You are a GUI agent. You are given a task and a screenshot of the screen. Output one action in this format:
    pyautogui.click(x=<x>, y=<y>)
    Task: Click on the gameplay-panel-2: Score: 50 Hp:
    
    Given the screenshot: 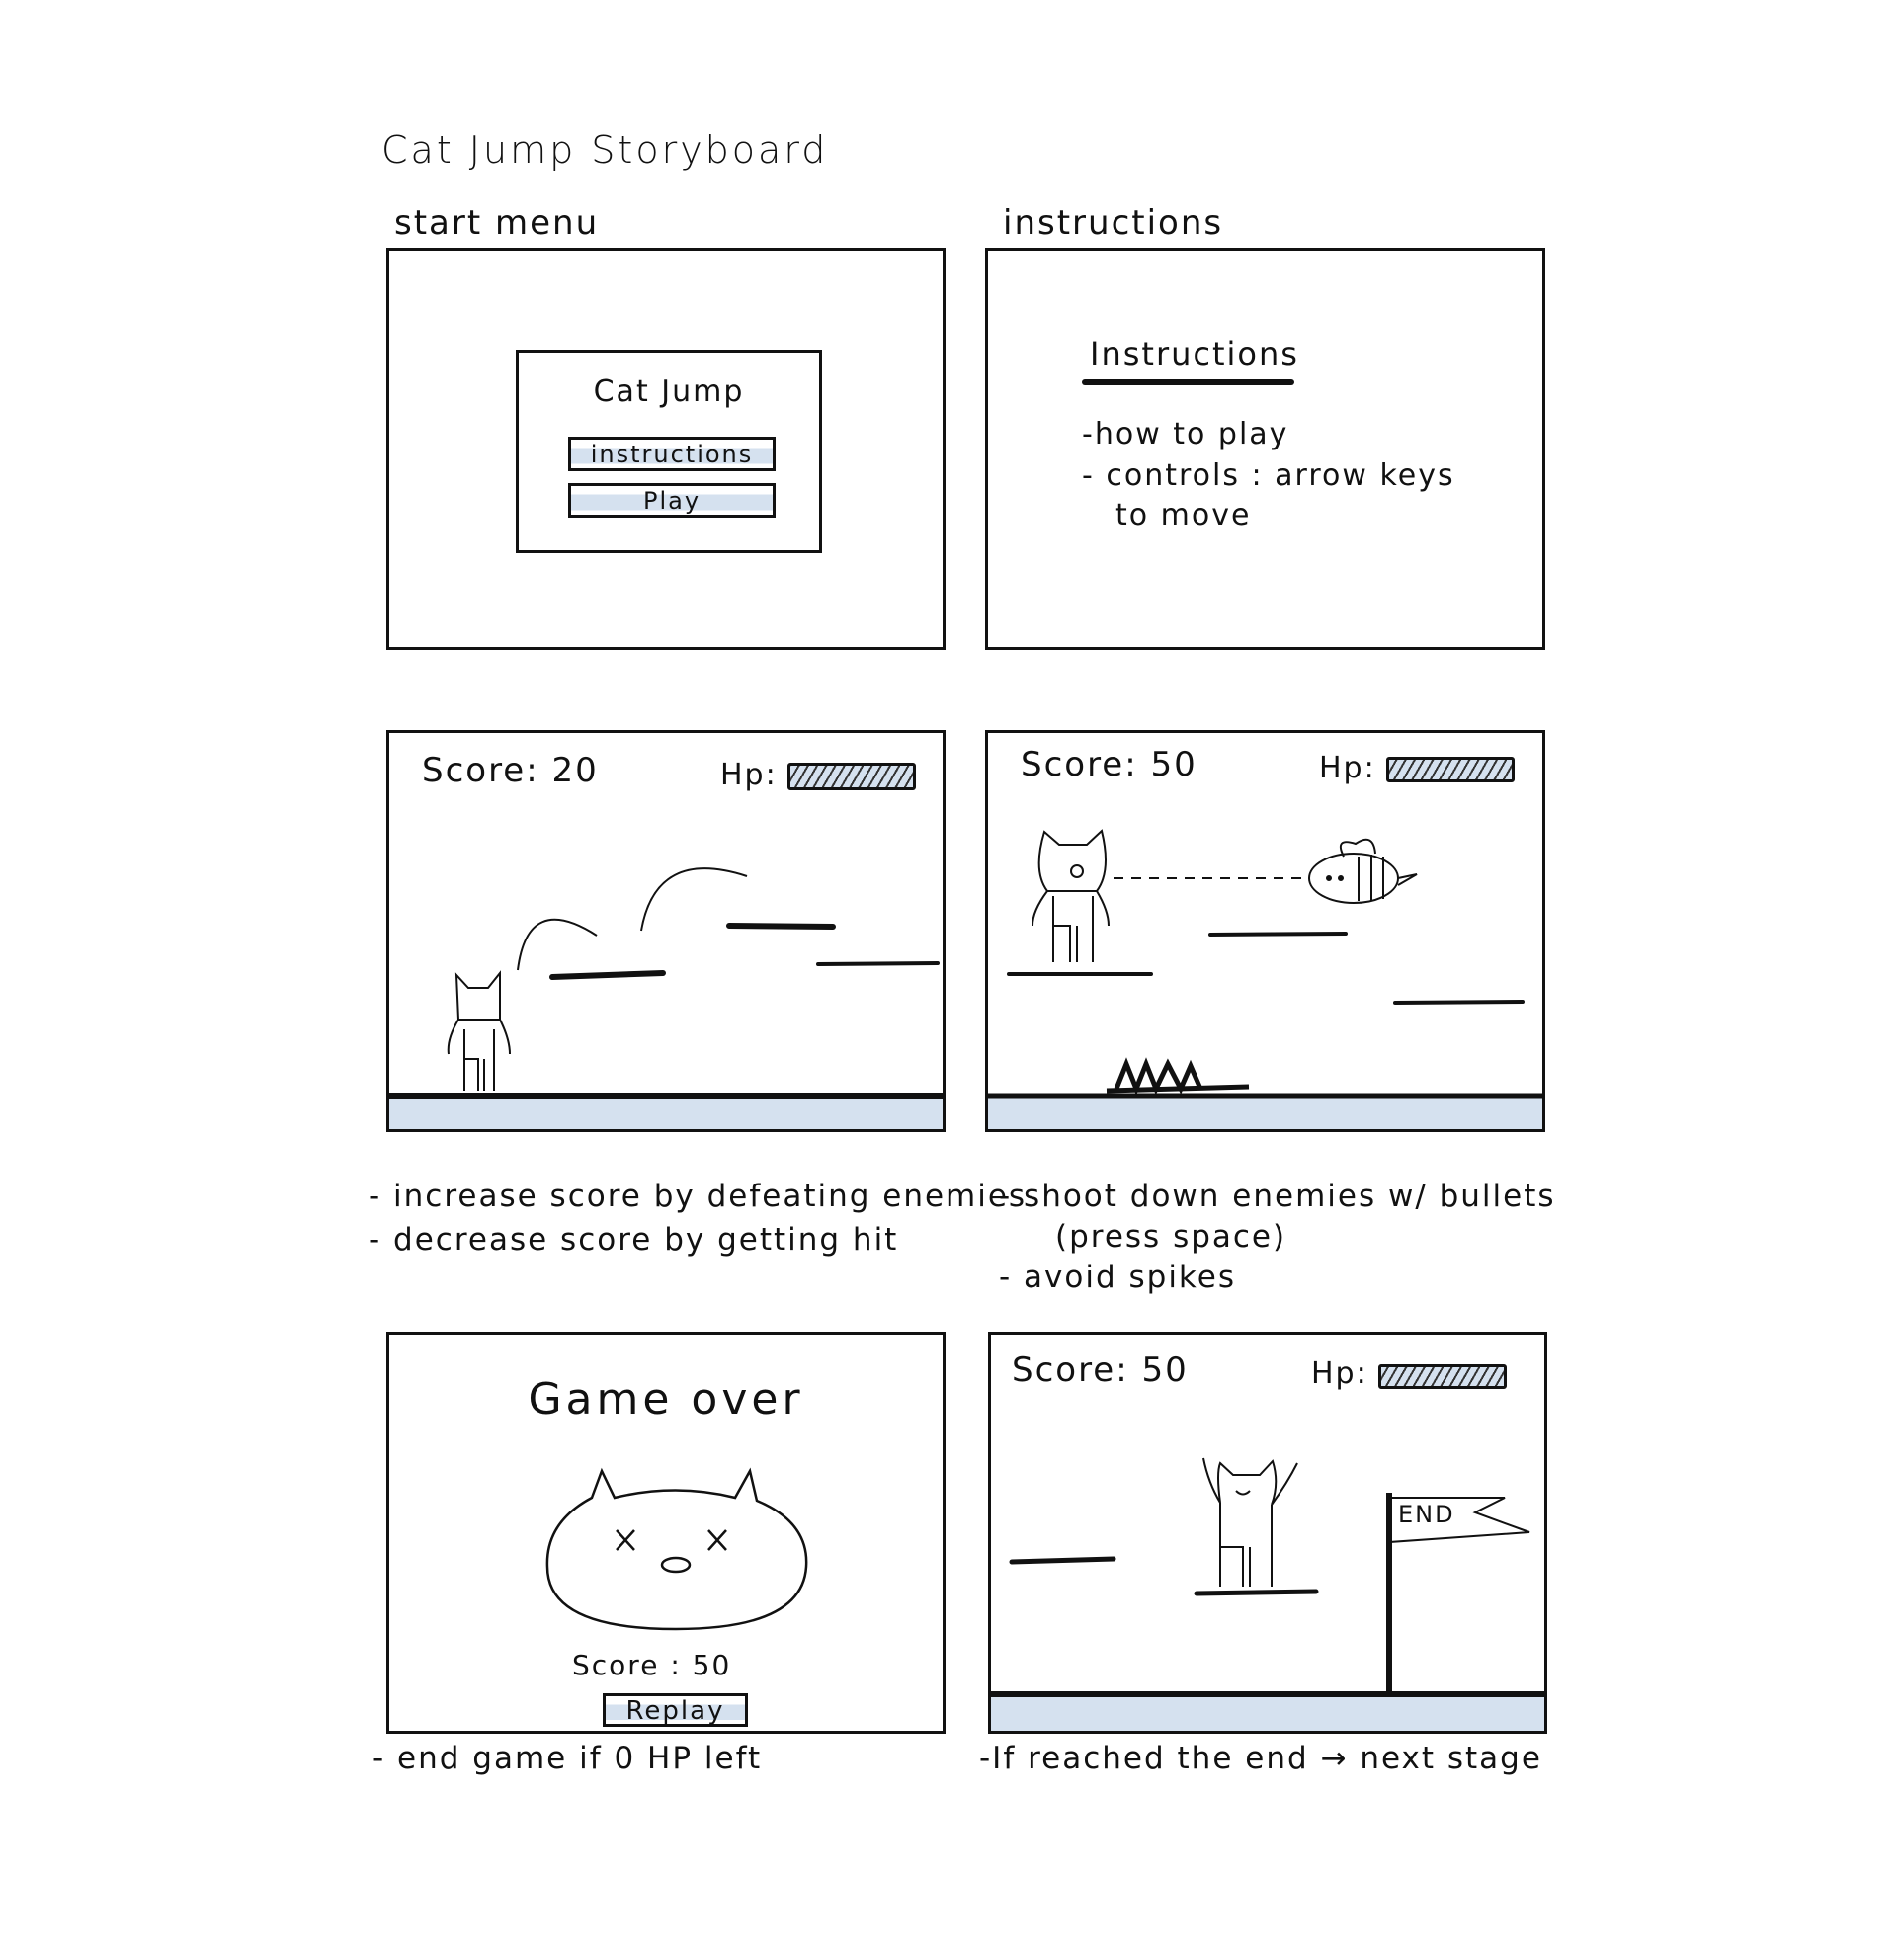 What is the action you would take?
    pyautogui.click(x=1265, y=931)
    